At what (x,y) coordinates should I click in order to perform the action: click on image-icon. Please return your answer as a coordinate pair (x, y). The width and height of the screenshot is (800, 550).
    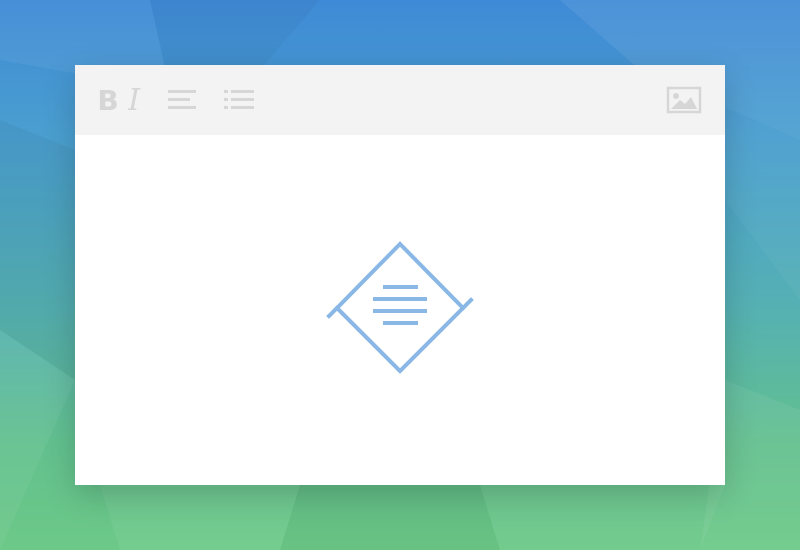
    Looking at the image, I should click on (684, 100).